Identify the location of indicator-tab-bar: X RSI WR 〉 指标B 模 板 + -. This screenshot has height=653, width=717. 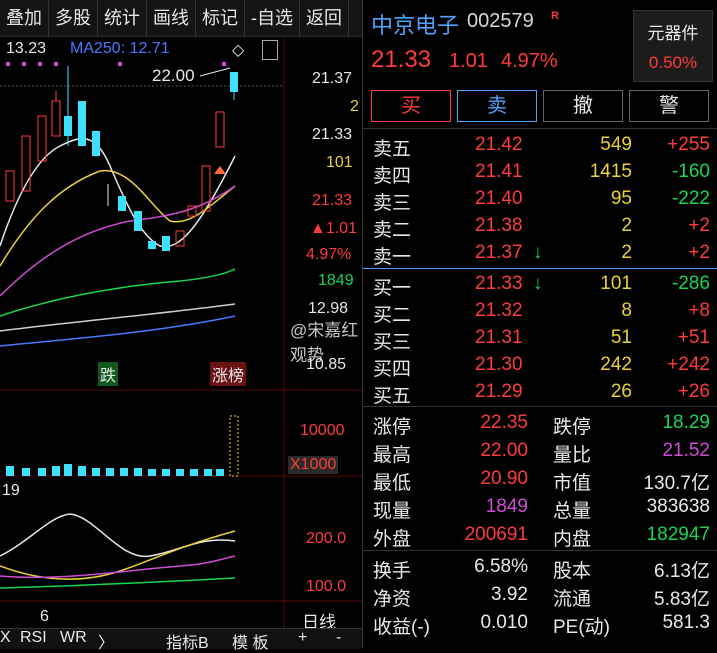
(181, 640).